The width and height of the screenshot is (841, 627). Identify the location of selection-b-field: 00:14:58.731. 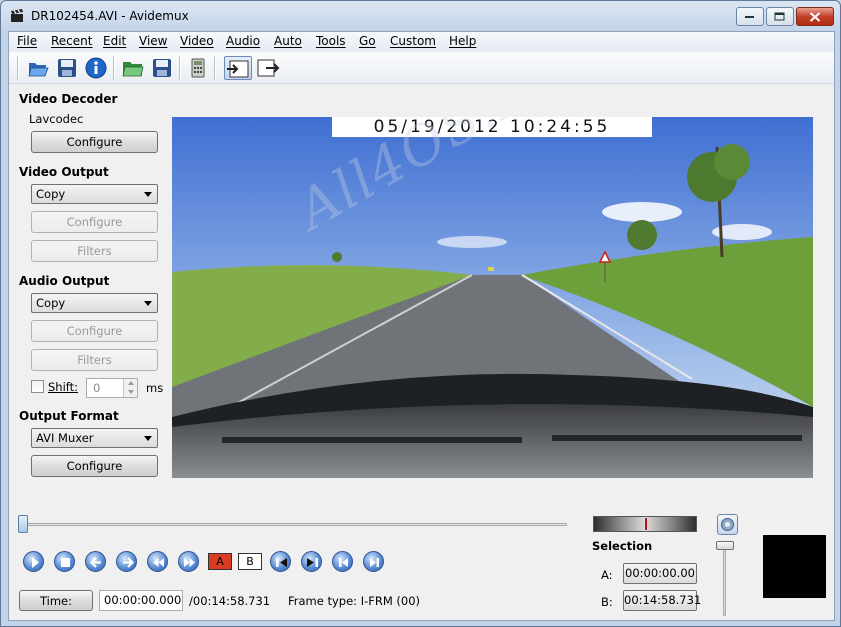
(662, 600).